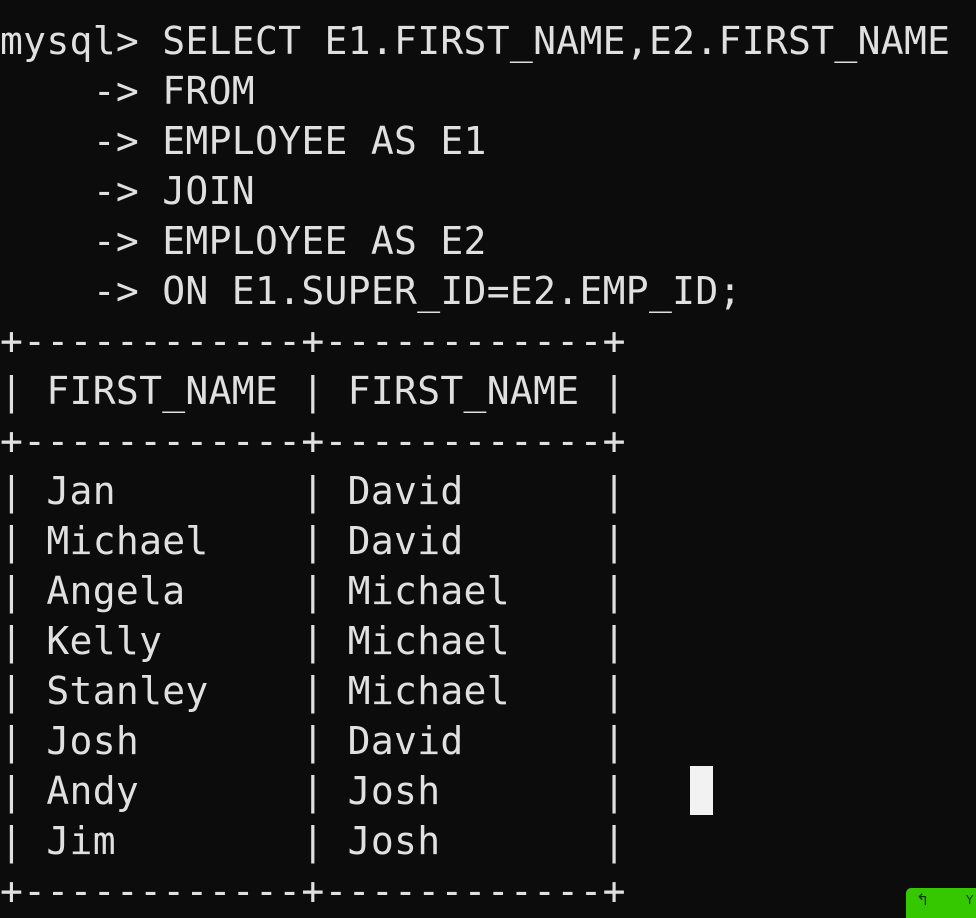  I want to click on table-row: | Josh | David |, so click(313, 741).